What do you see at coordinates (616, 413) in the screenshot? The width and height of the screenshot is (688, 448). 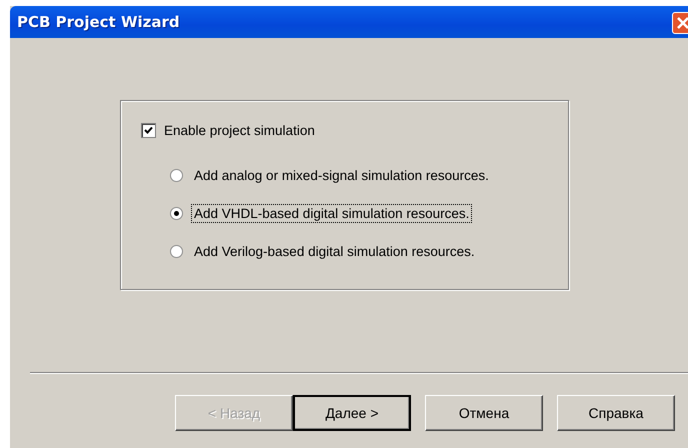 I see `wizard-button: Справка` at bounding box center [616, 413].